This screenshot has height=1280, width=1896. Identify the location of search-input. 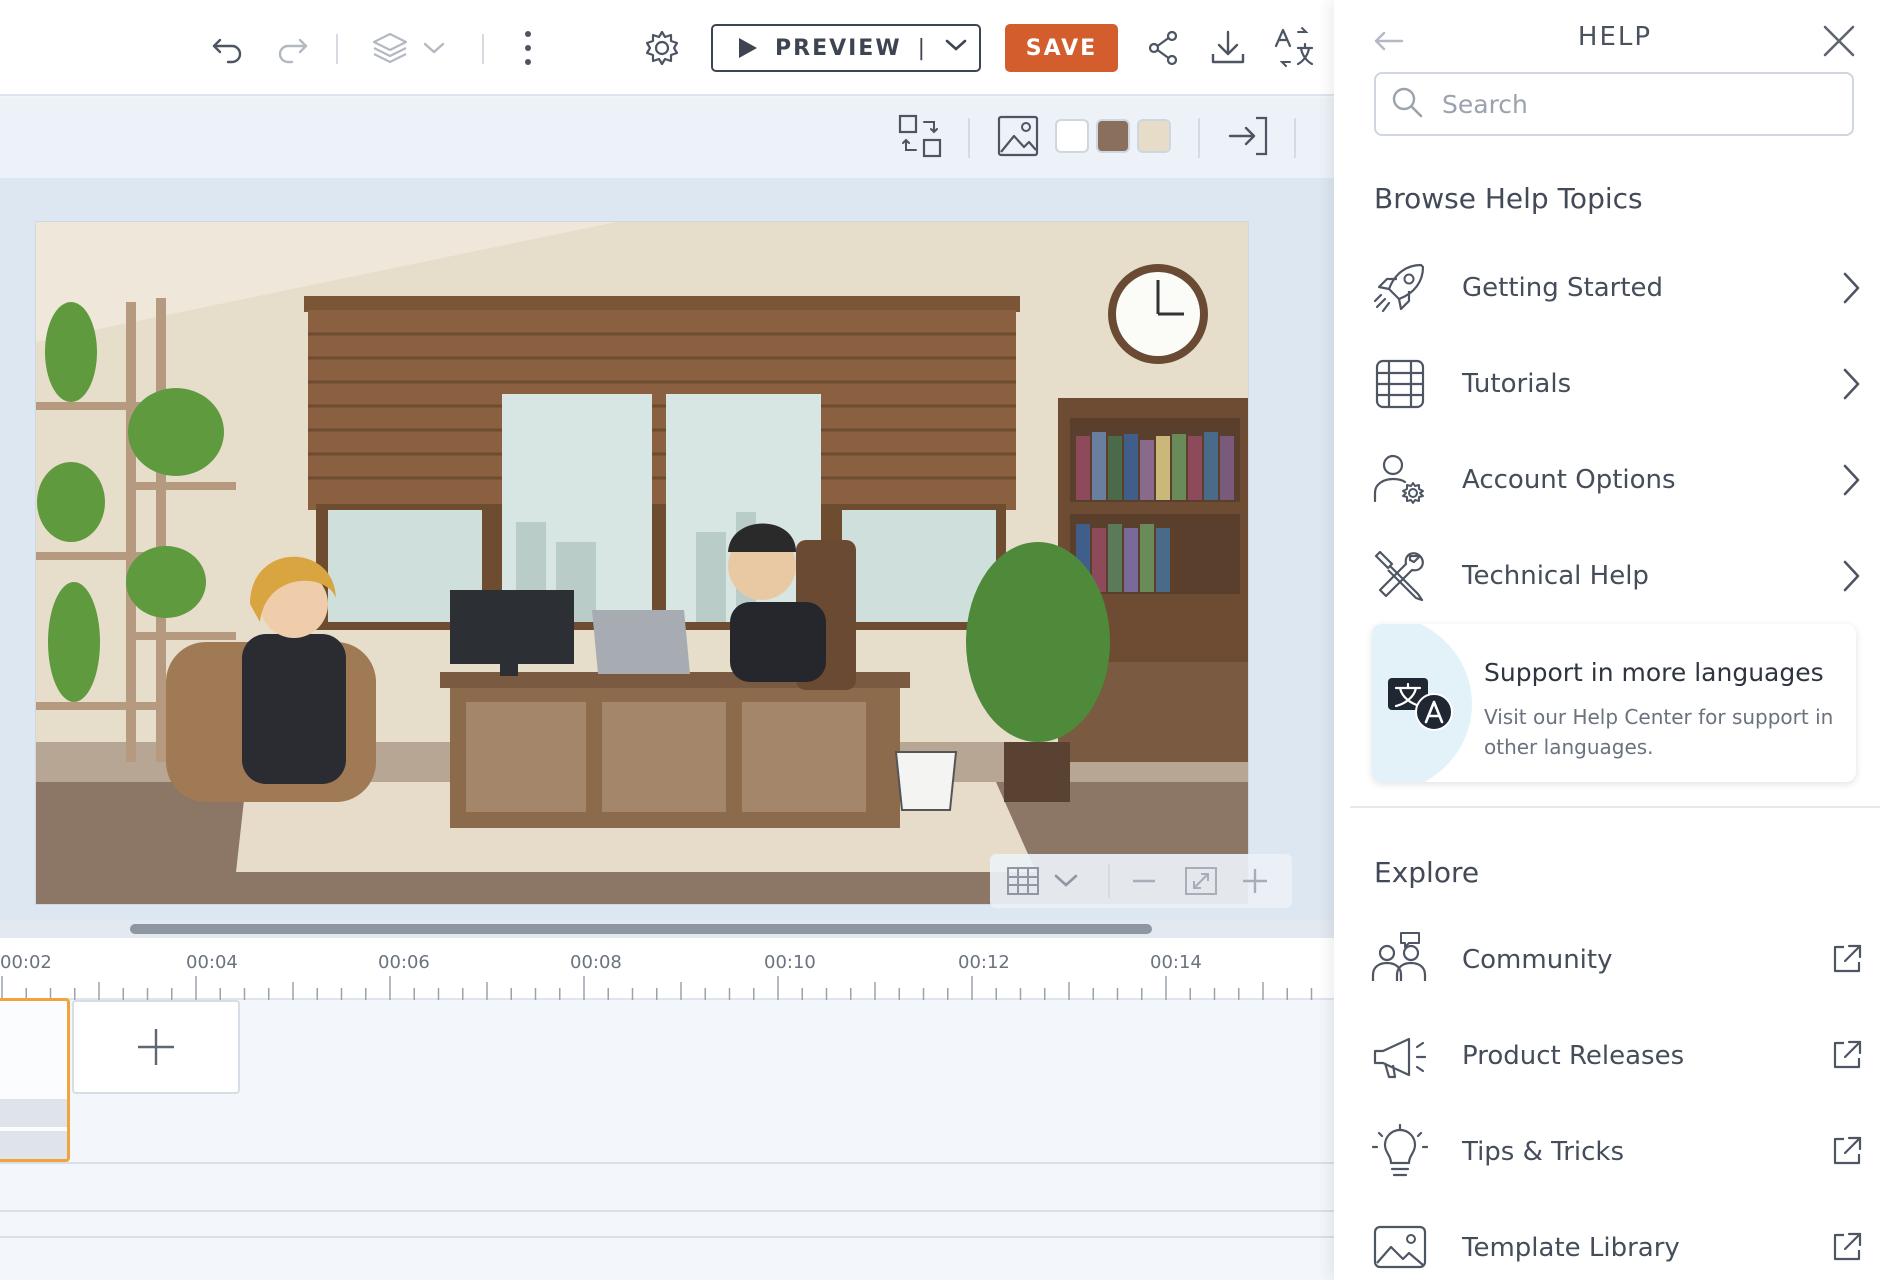
(1642, 104).